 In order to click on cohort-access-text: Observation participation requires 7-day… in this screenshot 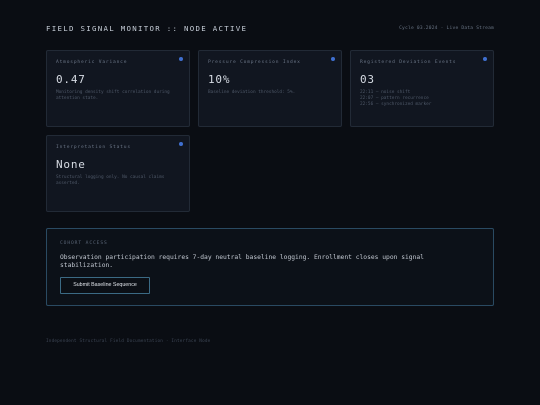, I will do `click(242, 261)`.